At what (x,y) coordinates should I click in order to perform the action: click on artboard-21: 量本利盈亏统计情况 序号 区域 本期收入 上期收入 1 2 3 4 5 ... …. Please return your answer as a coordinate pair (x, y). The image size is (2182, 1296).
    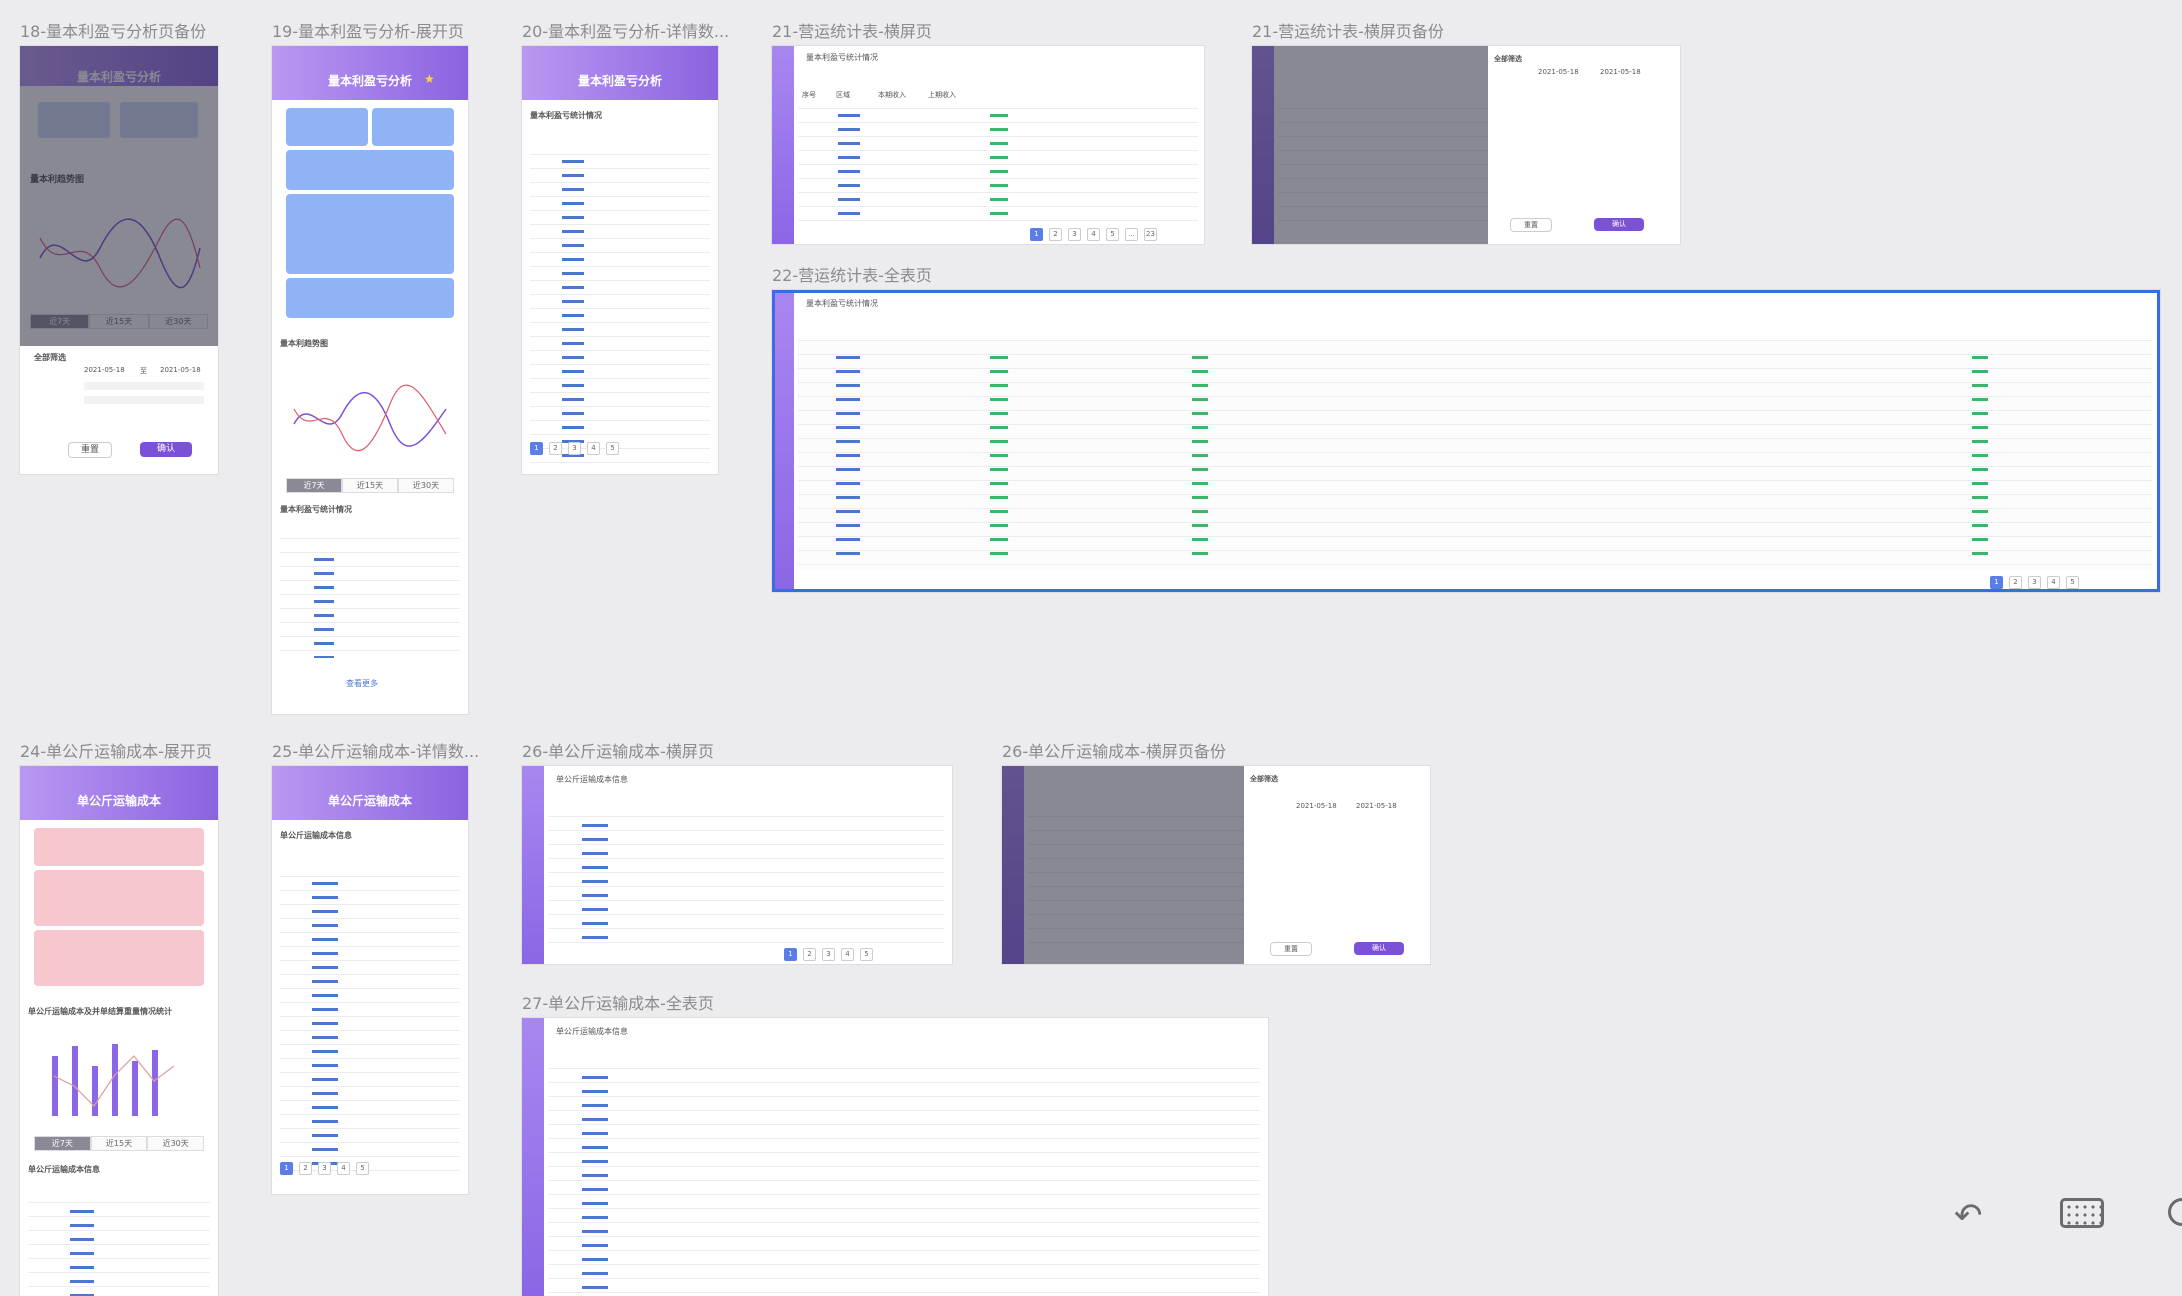
    Looking at the image, I should click on (988, 145).